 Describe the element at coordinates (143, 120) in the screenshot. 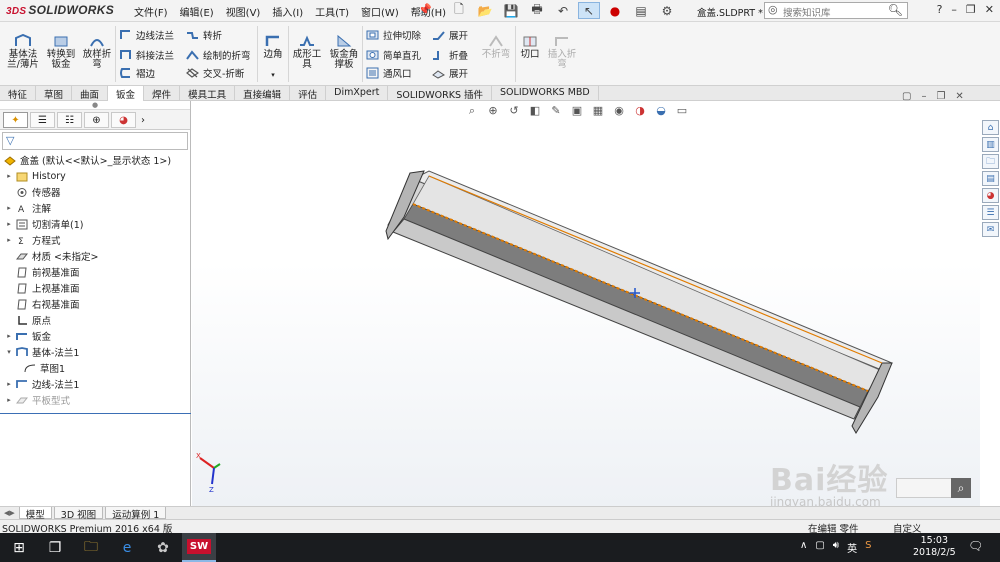

I see `panel-more-icon: ›` at that location.